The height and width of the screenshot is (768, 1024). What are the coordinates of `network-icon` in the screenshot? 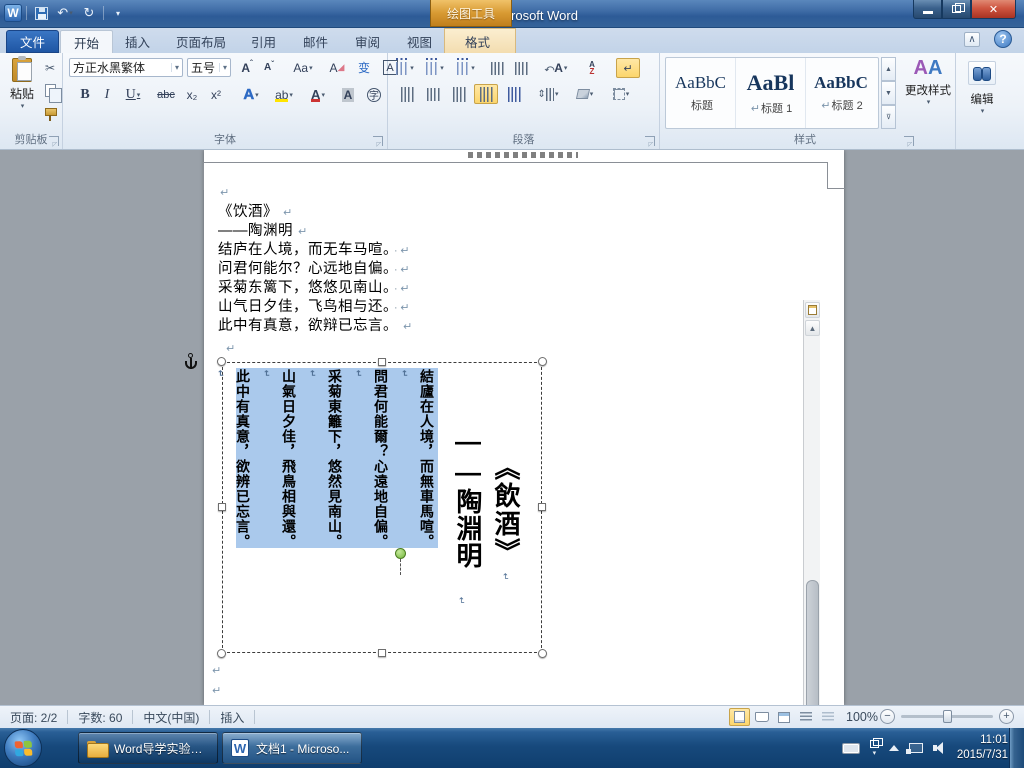 It's located at (914, 748).